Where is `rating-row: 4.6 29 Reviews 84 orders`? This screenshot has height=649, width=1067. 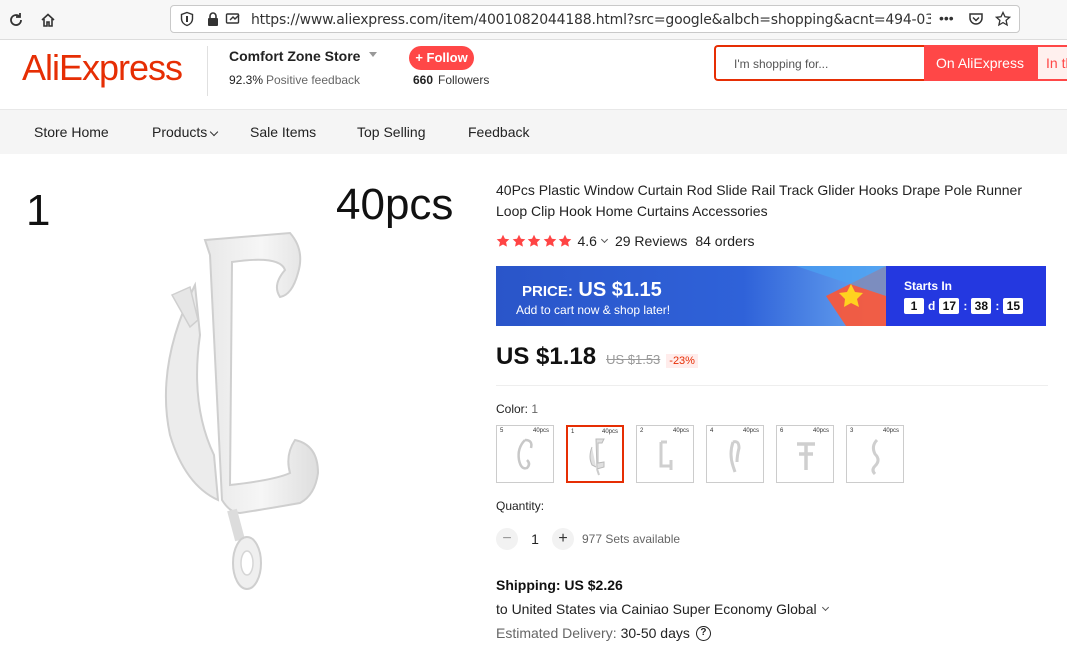
rating-row: 4.6 29 Reviews 84 orders is located at coordinates (625, 241).